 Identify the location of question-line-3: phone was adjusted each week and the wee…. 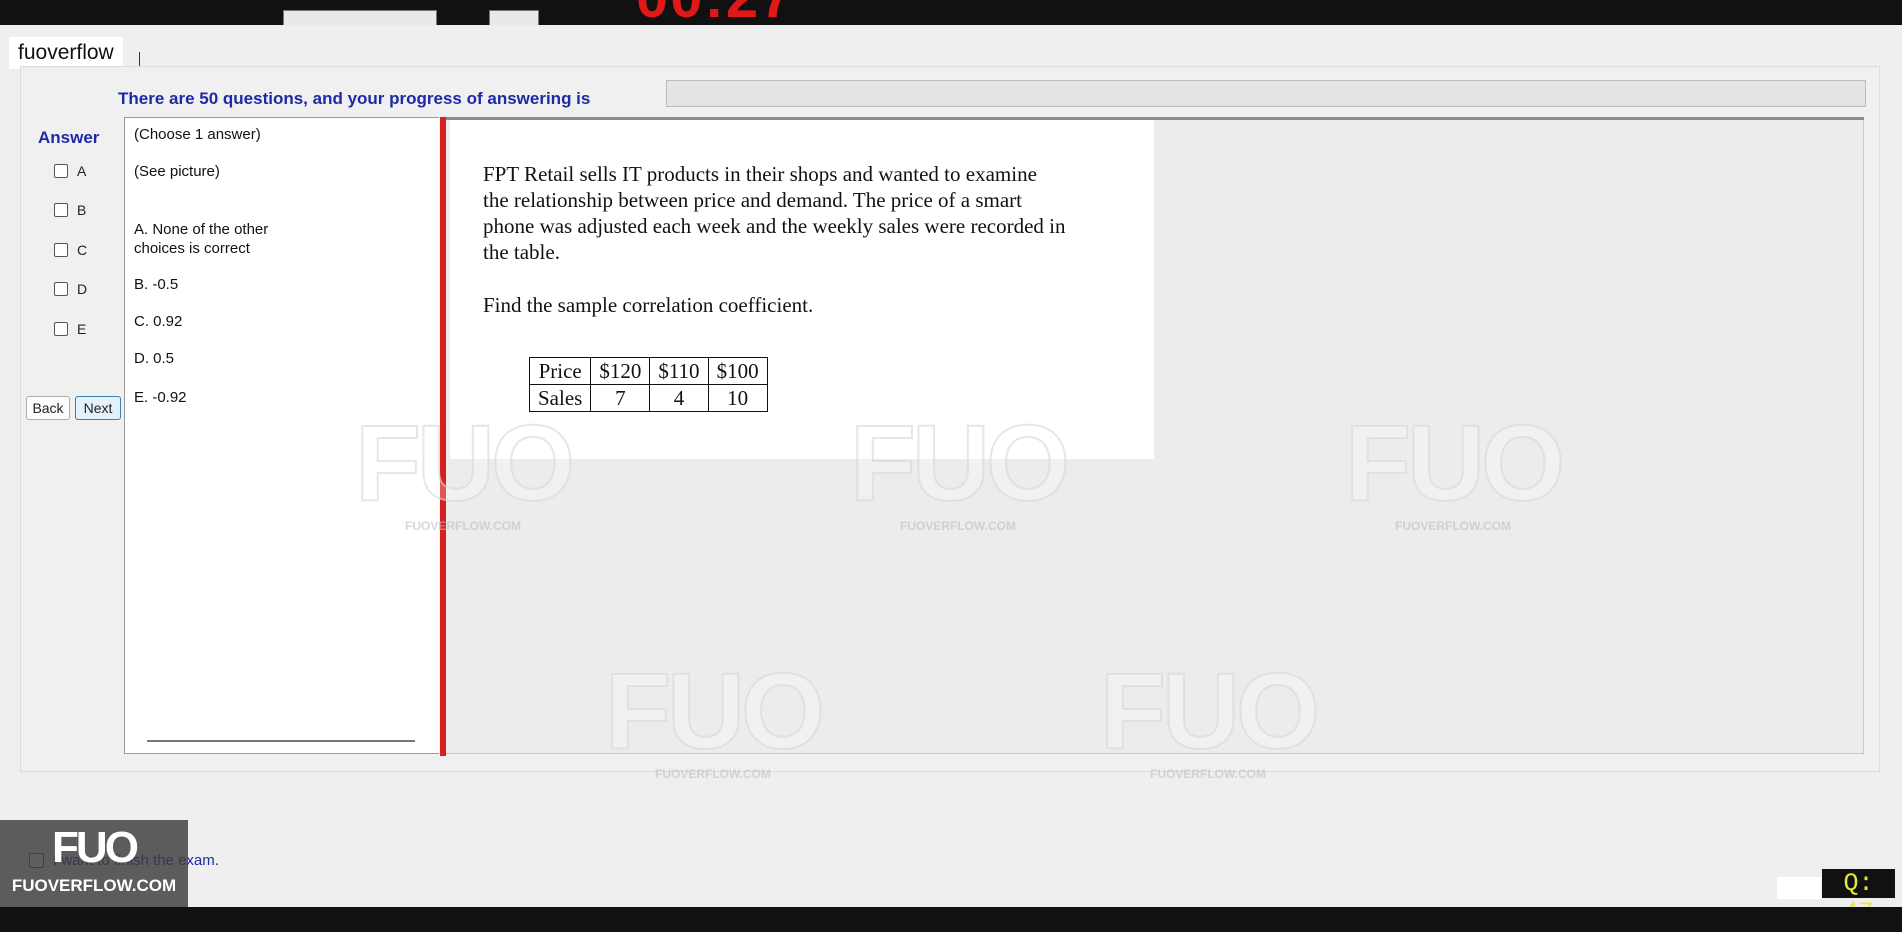
(774, 226).